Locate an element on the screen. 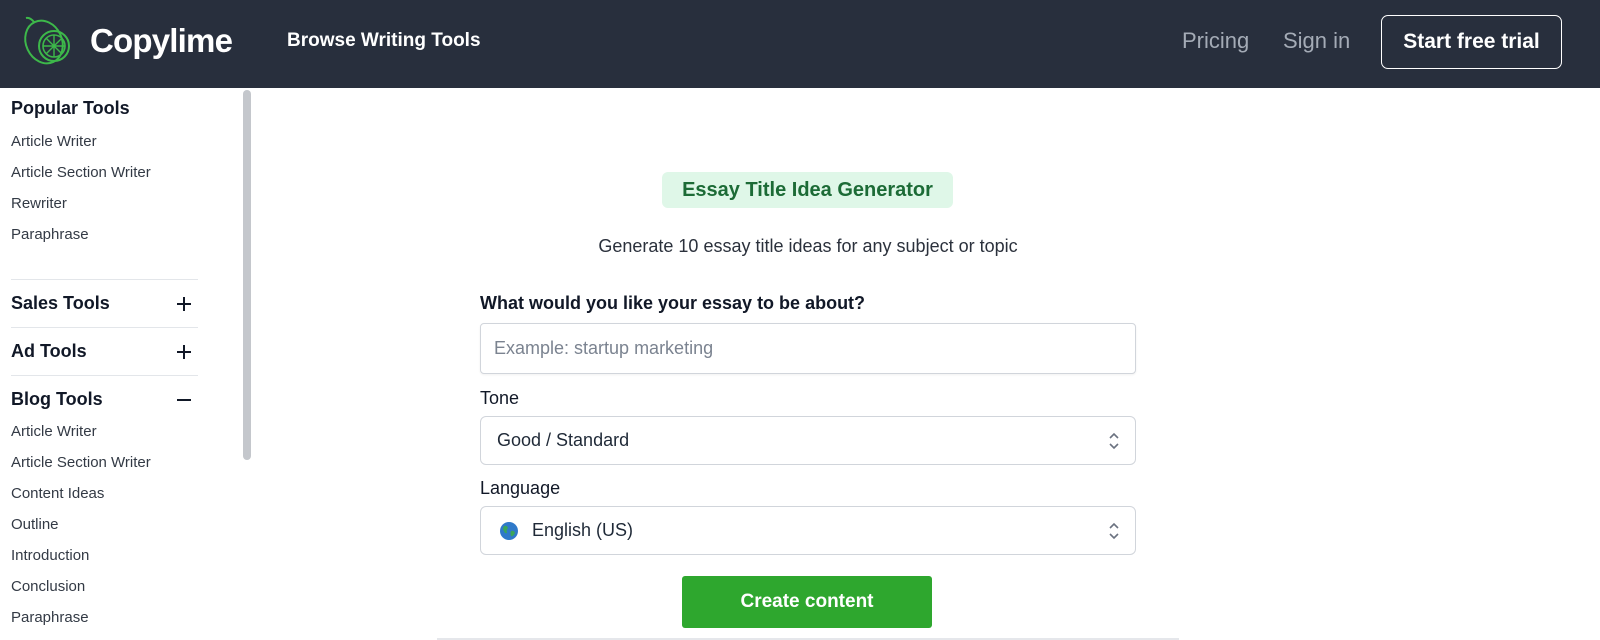  brand-logo: Copylime is located at coordinates (126, 44).